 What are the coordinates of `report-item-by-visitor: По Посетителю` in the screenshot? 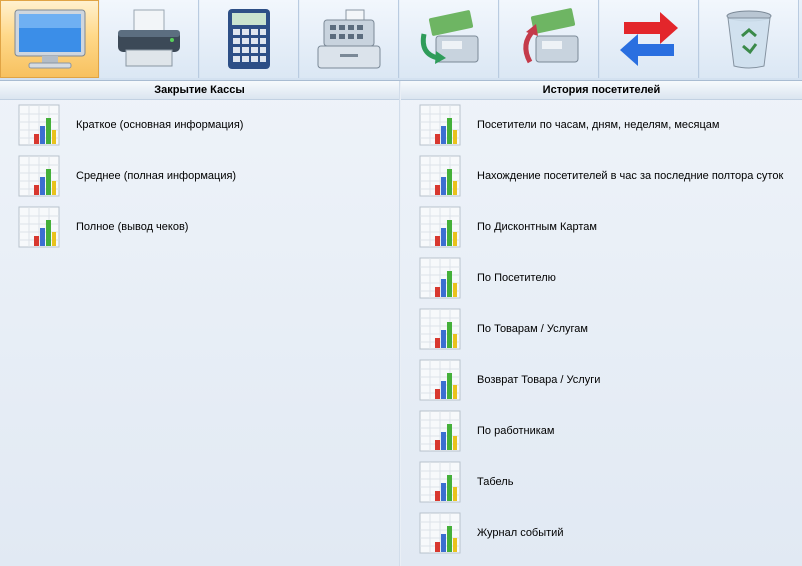 It's located at (487, 278).